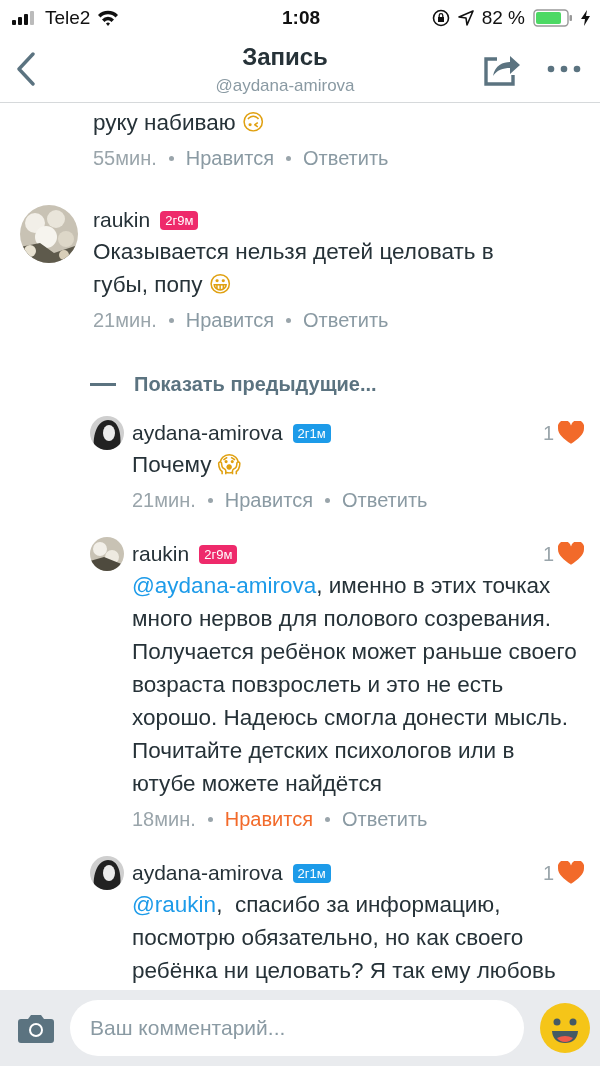  I want to click on battery-percent: 82 %, so click(503, 18).